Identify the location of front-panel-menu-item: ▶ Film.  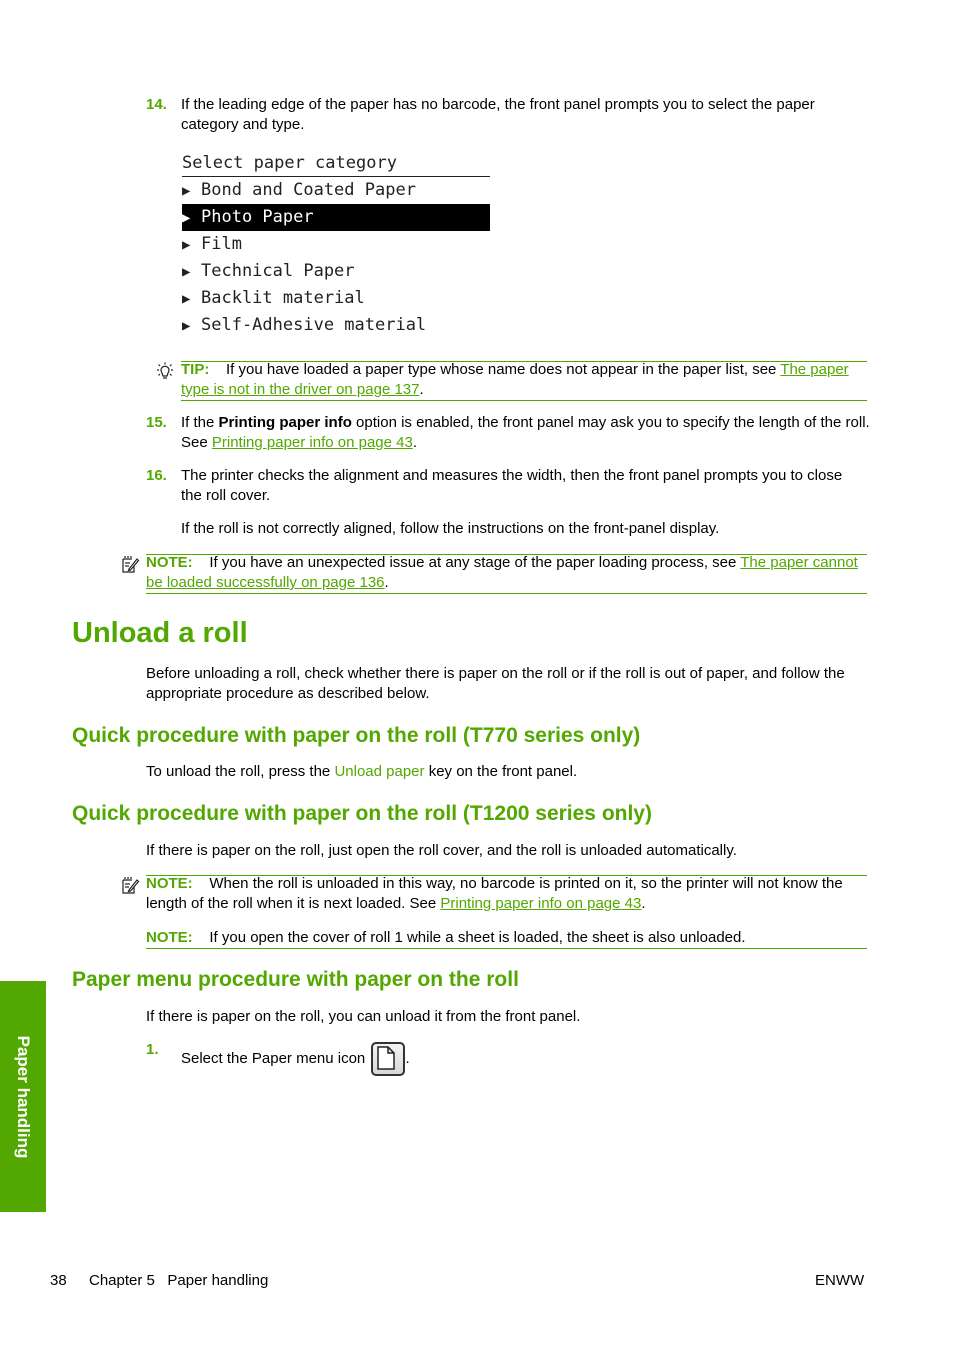
(336, 244).